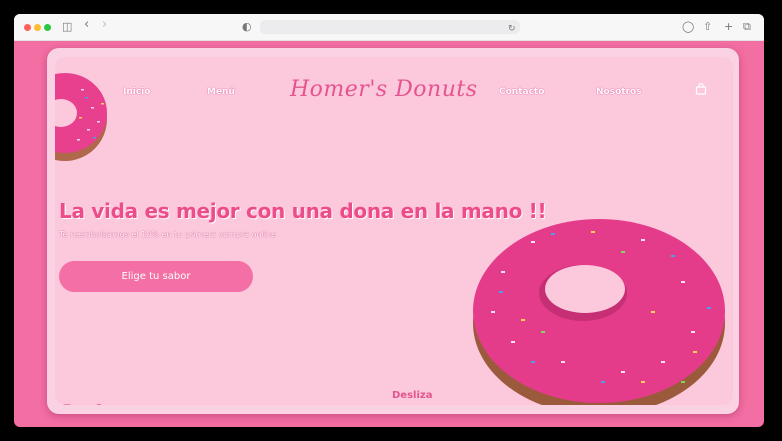 This screenshot has height=441, width=782. What do you see at coordinates (412, 395) in the screenshot?
I see `scroll-hint: Desliza` at bounding box center [412, 395].